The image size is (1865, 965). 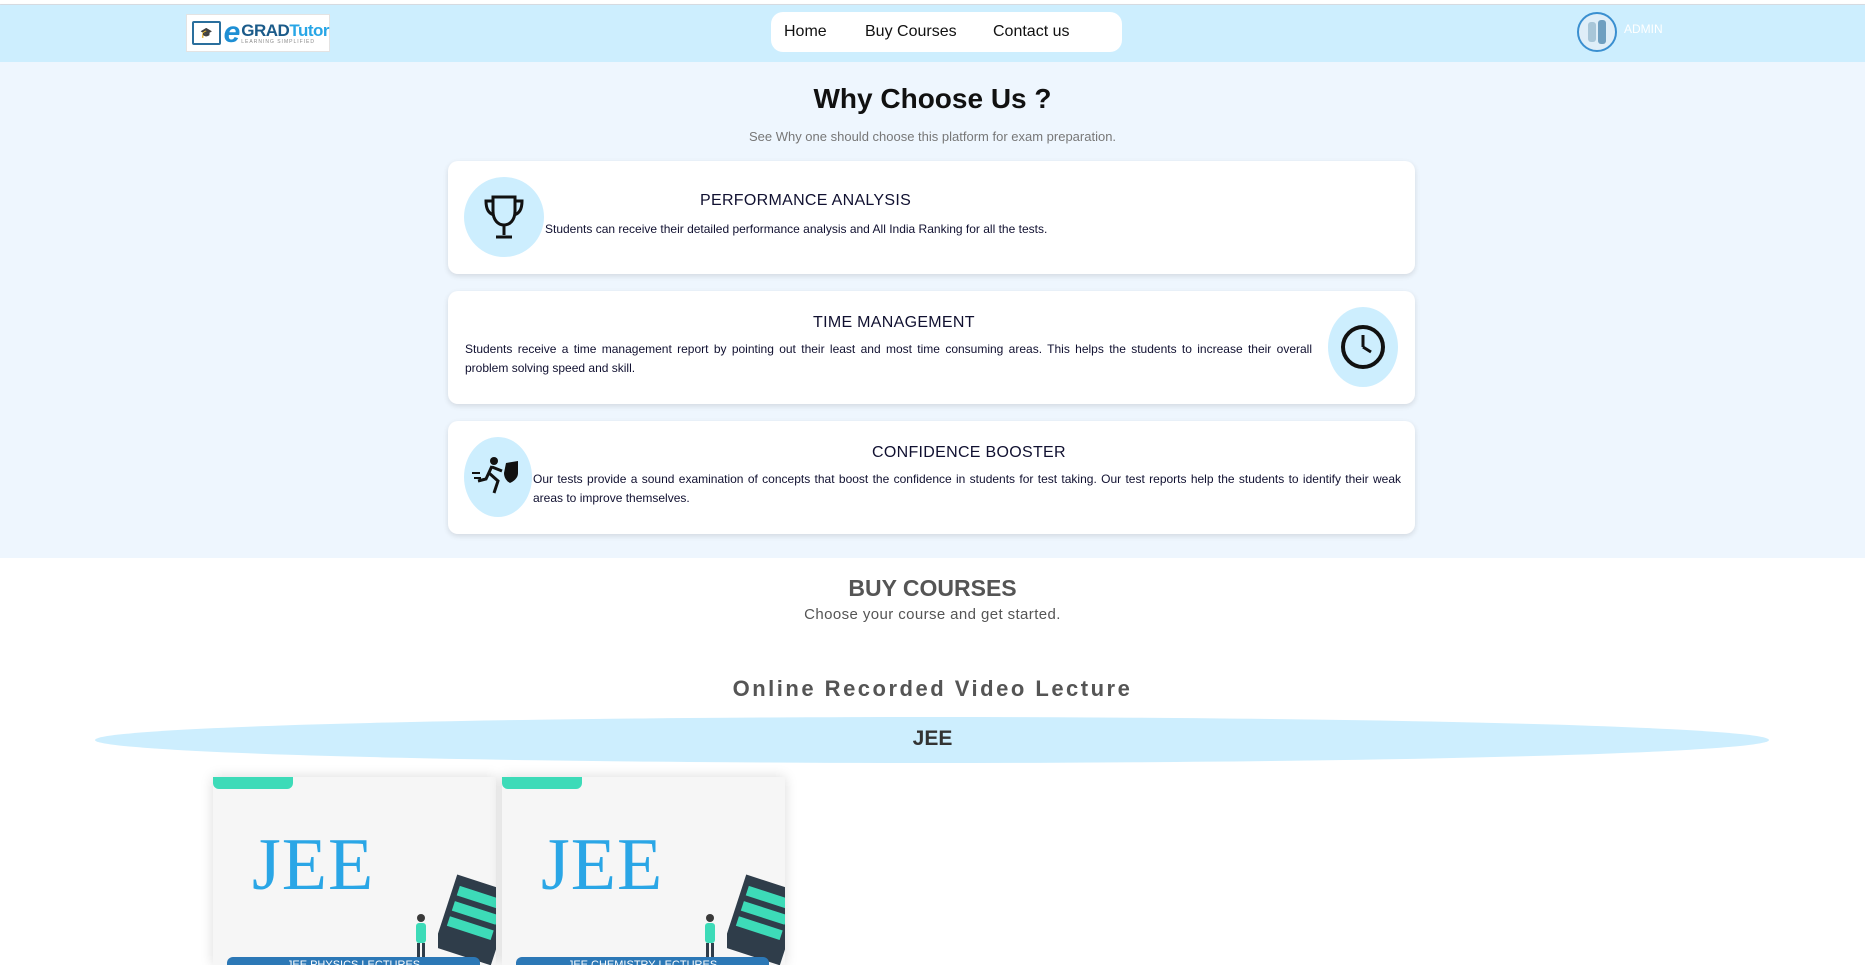 What do you see at coordinates (309, 30) in the screenshot?
I see `logo-tutor: Tutor` at bounding box center [309, 30].